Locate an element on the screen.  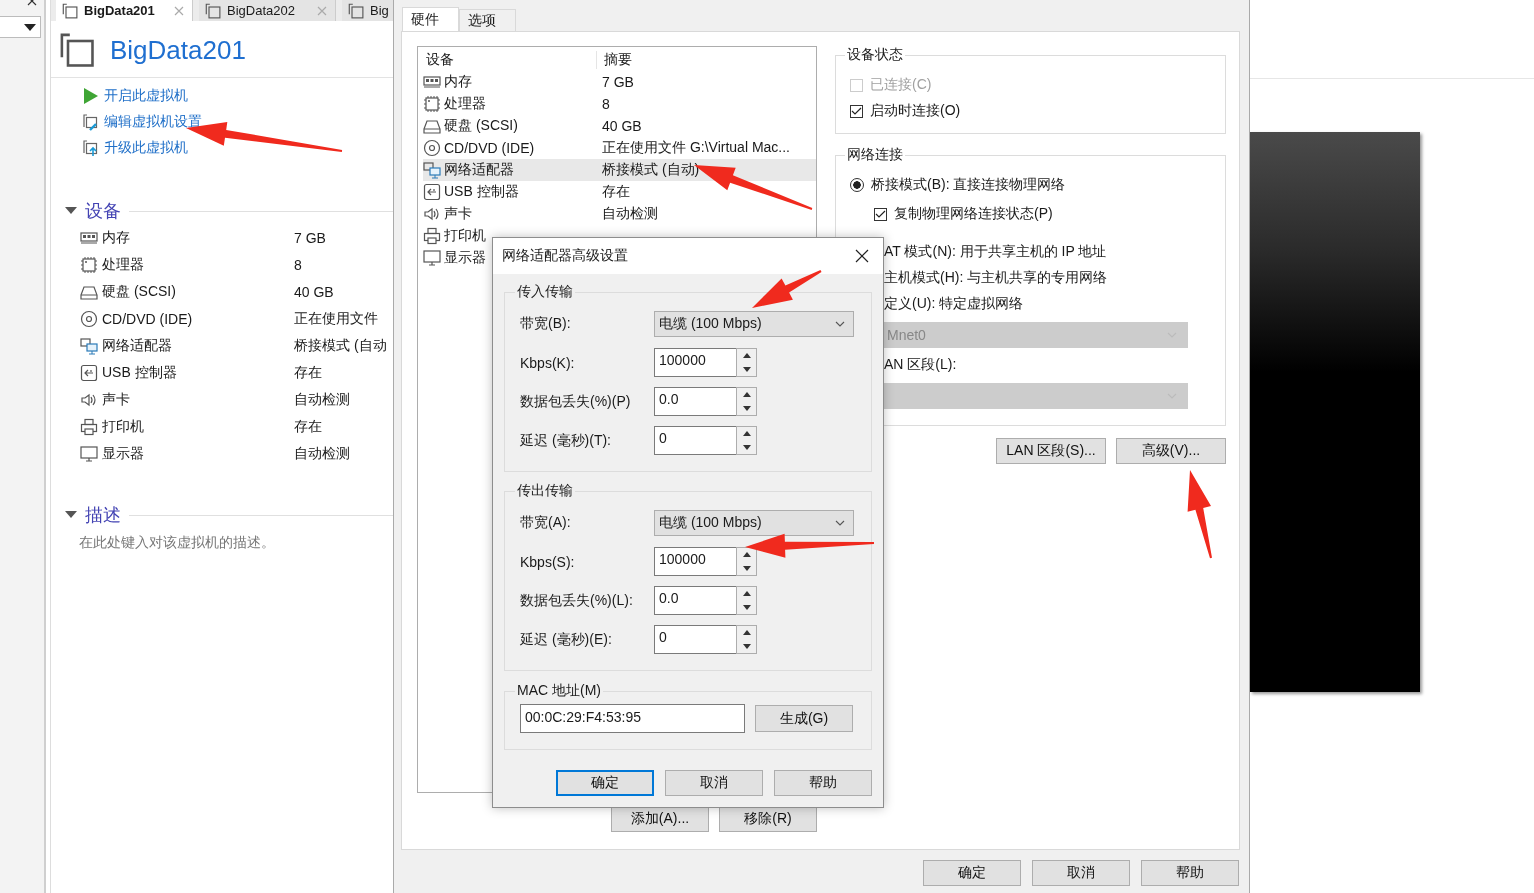
group-title: 传入传输 is located at coordinates (545, 292).